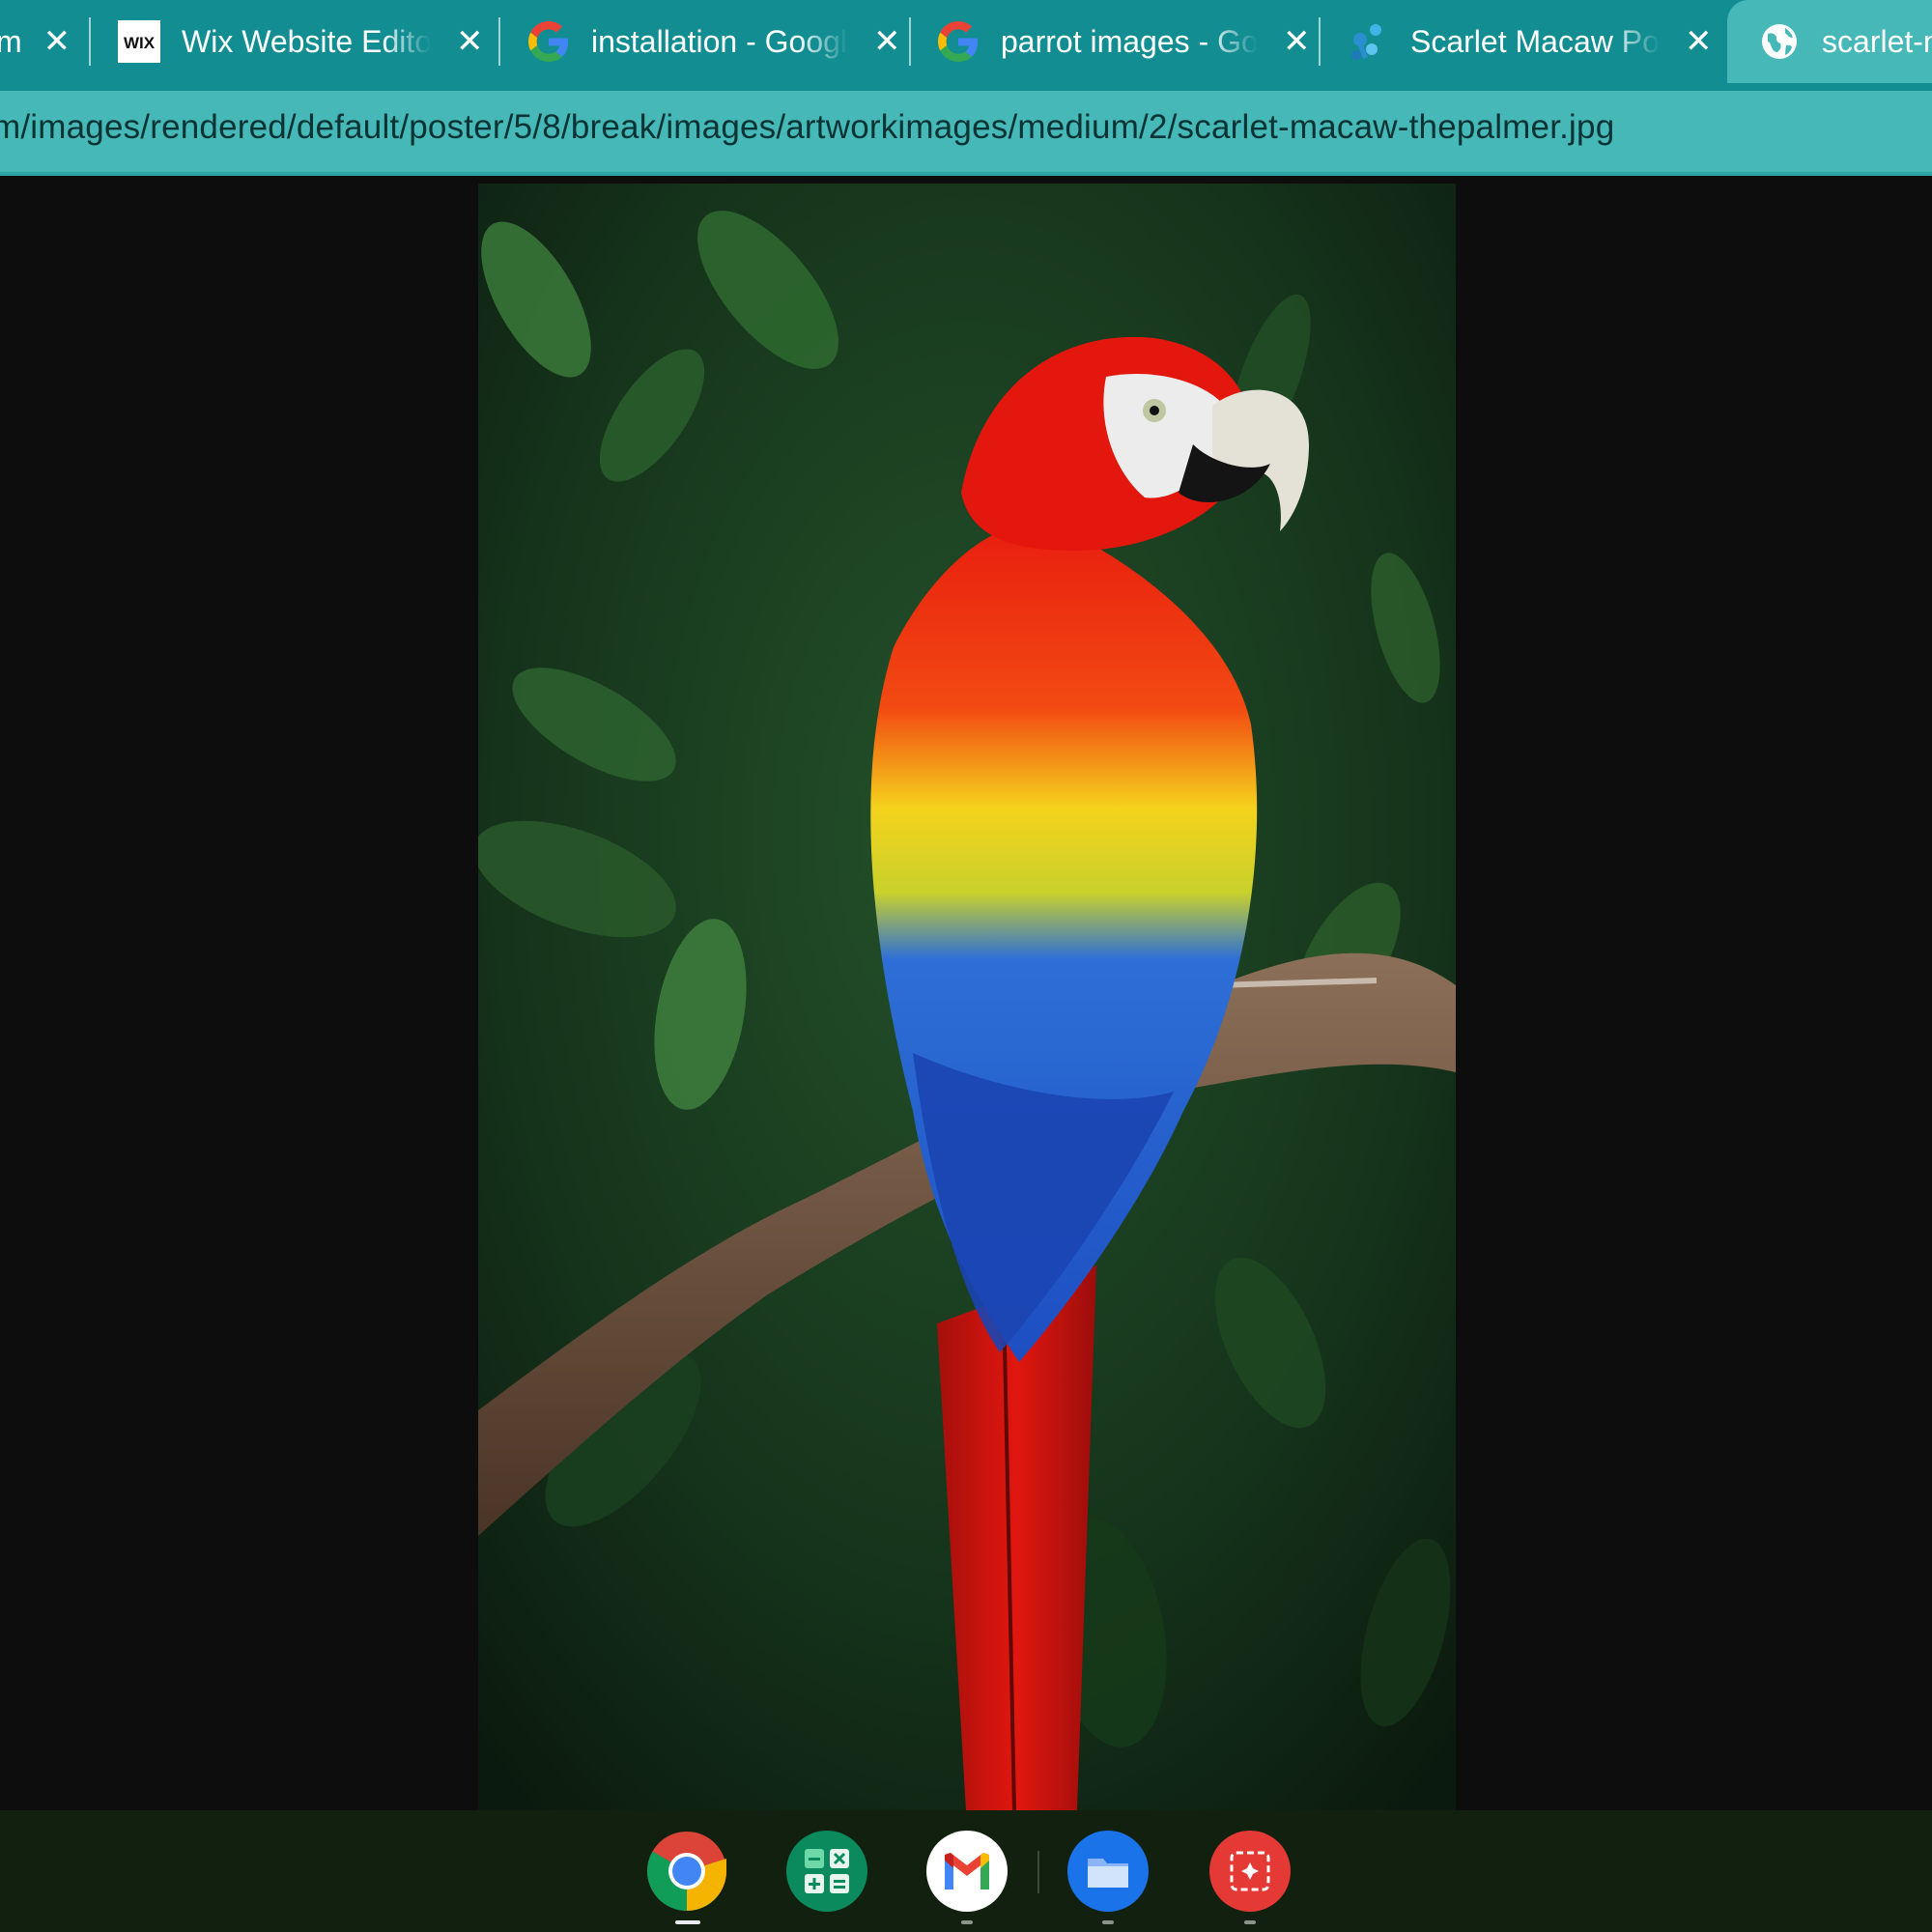 This screenshot has width=1932, height=1932. Describe the element at coordinates (967, 1922) in the screenshot. I see `gmail-running-indicator` at that location.